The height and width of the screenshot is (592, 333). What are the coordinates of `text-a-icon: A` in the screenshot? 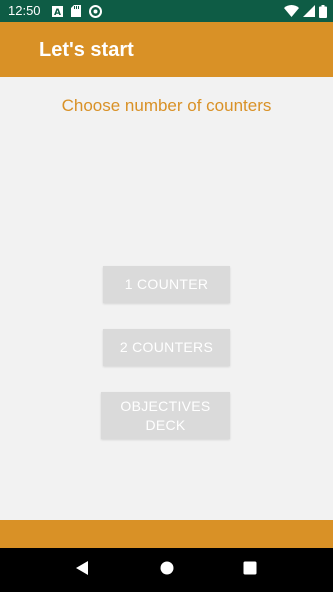 It's located at (57, 11).